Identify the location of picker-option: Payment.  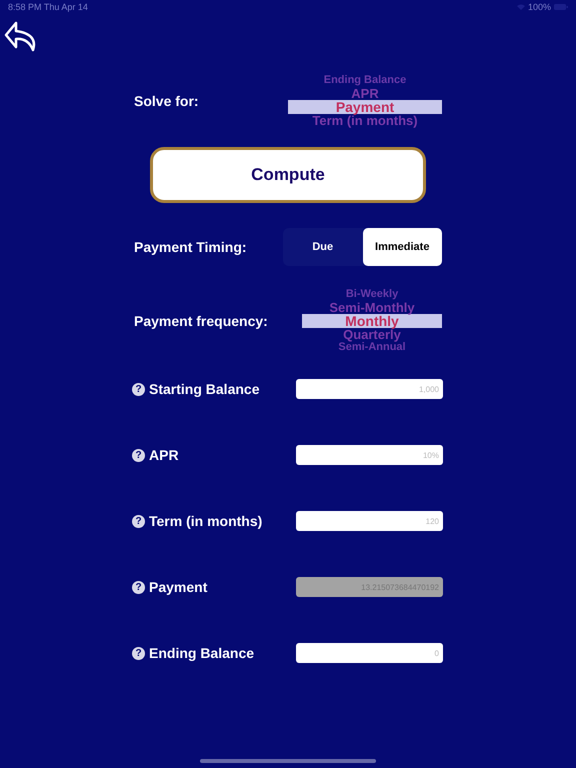
(365, 107).